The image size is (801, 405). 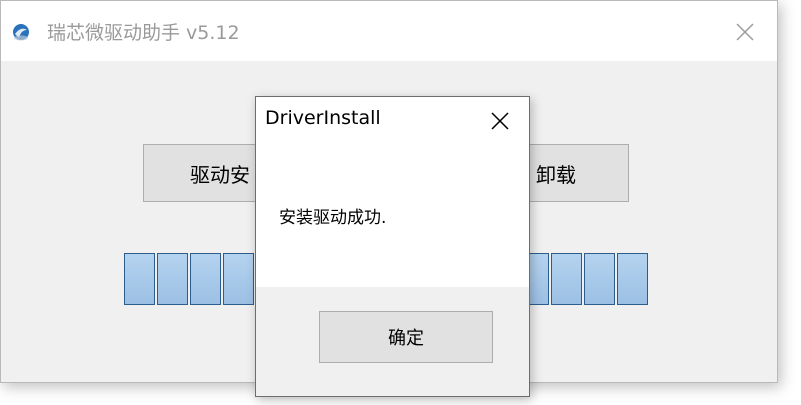 I want to click on ok-button: 确定, so click(x=406, y=337).